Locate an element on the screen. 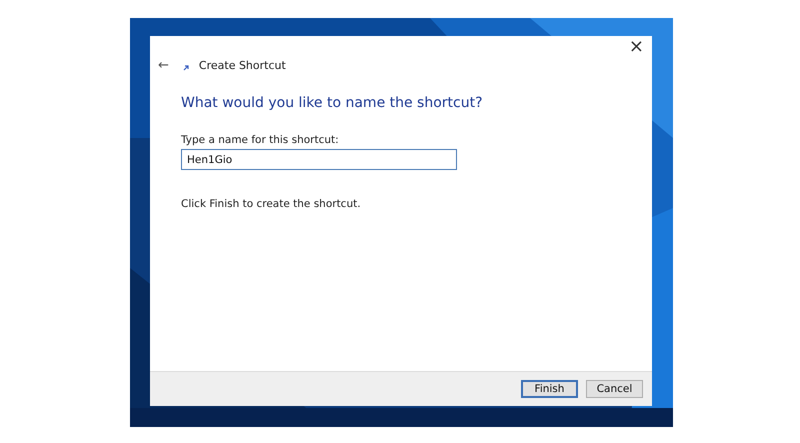 The width and height of the screenshot is (800, 443). page-heading: What would you like to name the shortcut? is located at coordinates (332, 103).